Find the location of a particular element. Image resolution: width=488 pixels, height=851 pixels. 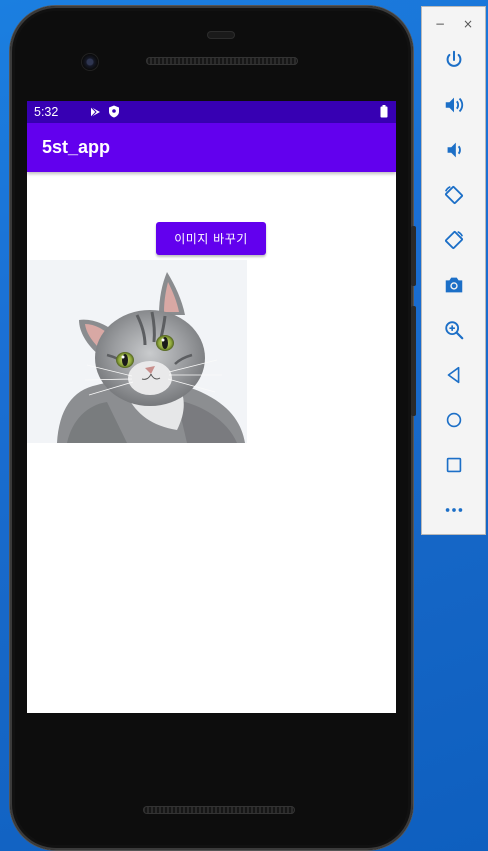

back-icon is located at coordinates (454, 375).